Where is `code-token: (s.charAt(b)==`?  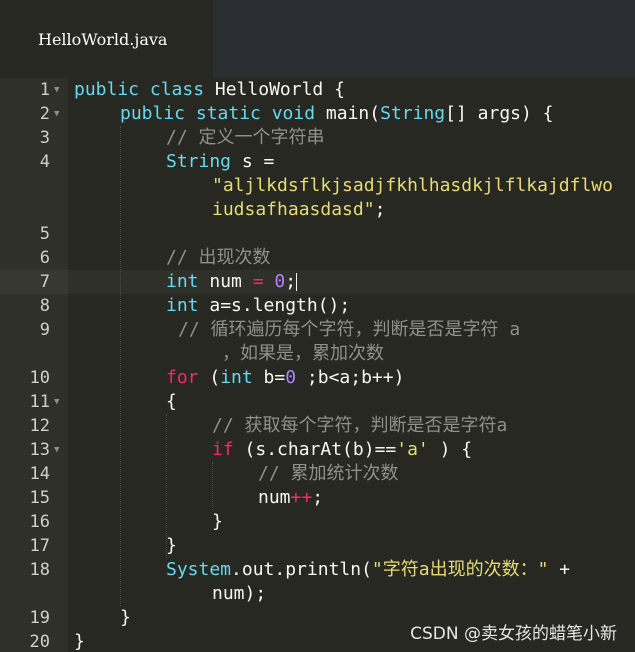 code-token: (s.charAt(b)== is located at coordinates (315, 449).